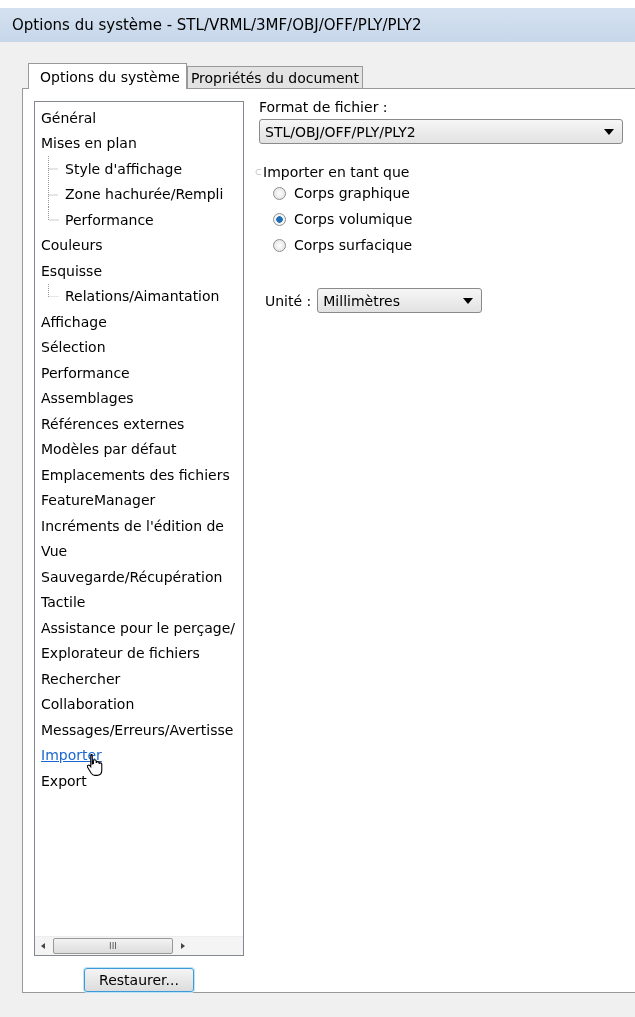 The width and height of the screenshot is (635, 1017). What do you see at coordinates (323, 107) in the screenshot?
I see `format-label: Format de fichier :` at bounding box center [323, 107].